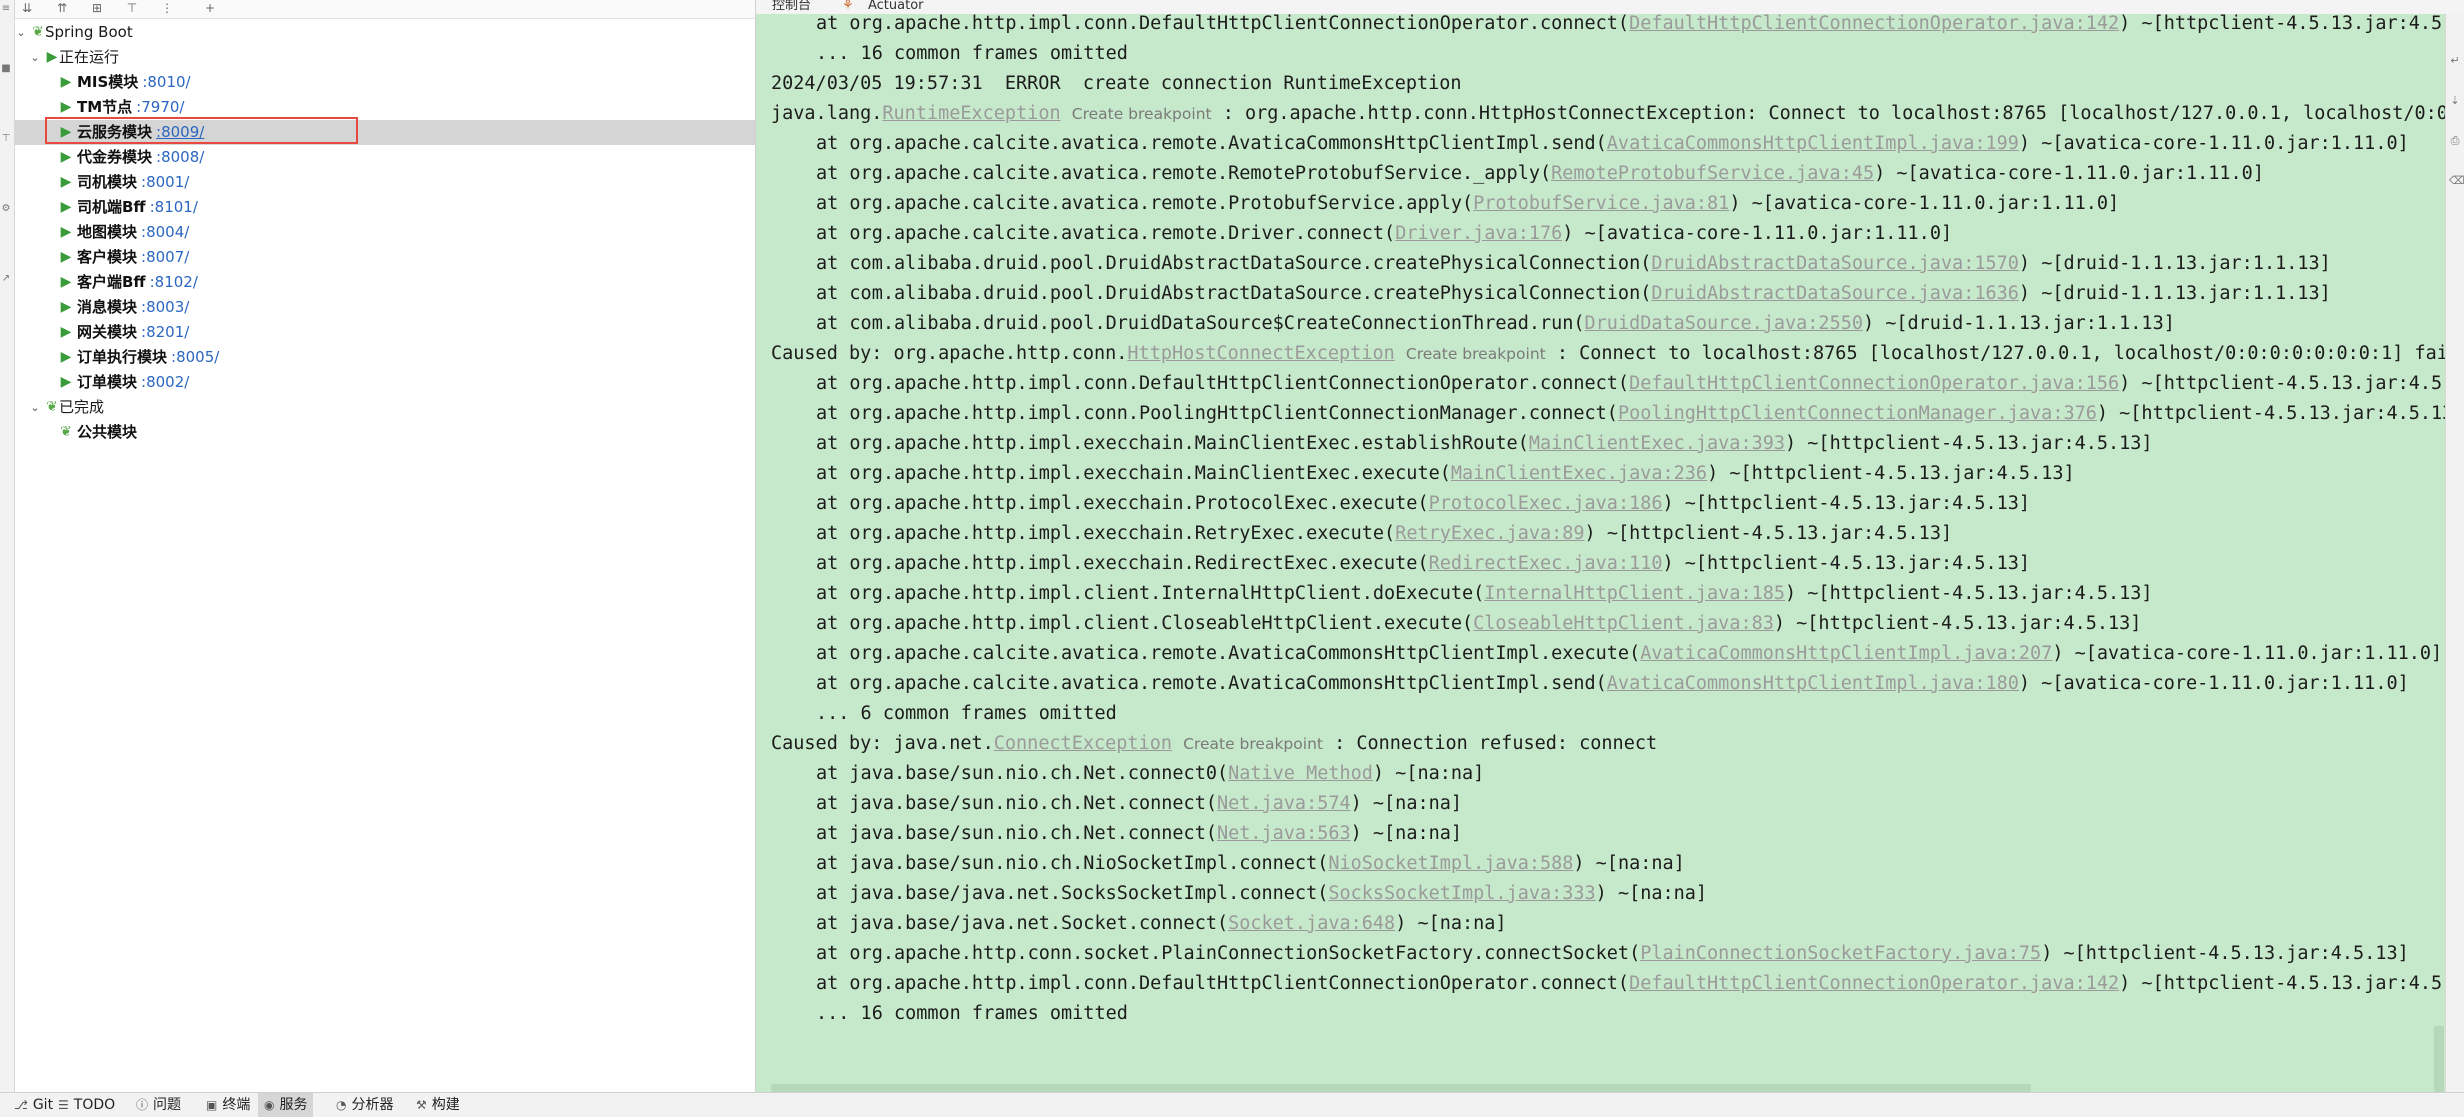  I want to click on service-item: ❦ 公共模块, so click(385, 432).